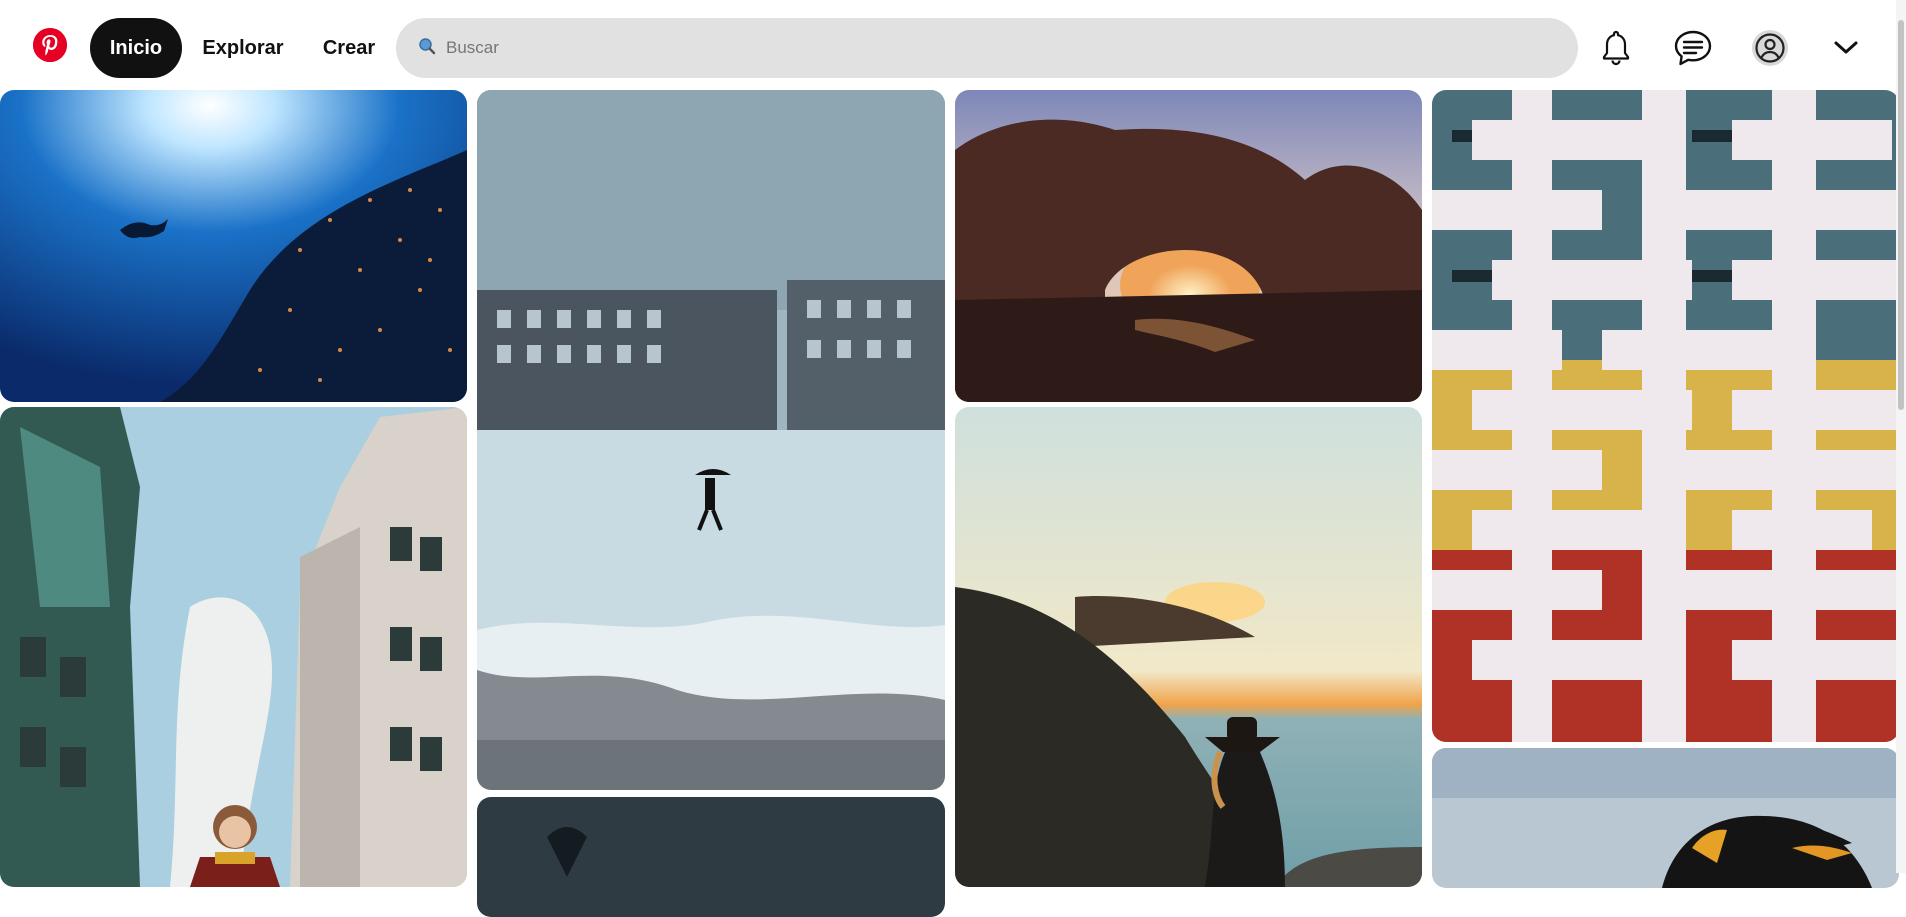  Describe the element at coordinates (233, 246) in the screenshot. I see `pin-underwater-fish` at that location.